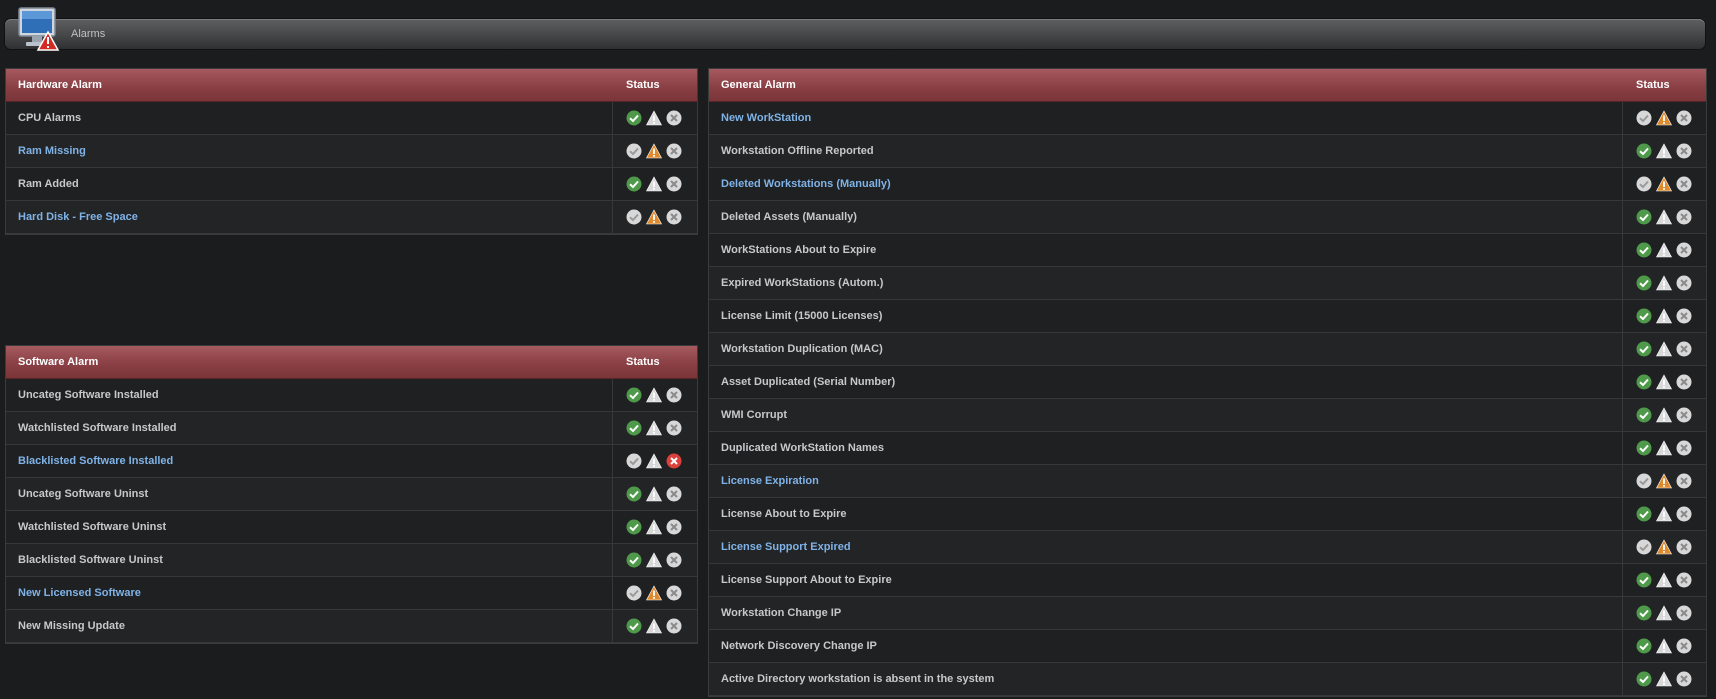  What do you see at coordinates (786, 547) in the screenshot?
I see `alarm-link: License Support Expired` at bounding box center [786, 547].